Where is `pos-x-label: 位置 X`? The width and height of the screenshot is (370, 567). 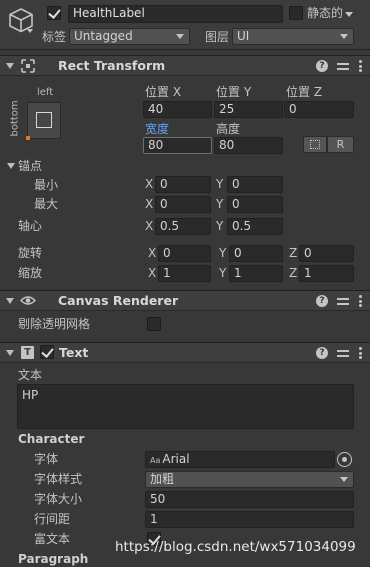
pos-x-label: 位置 X is located at coordinates (163, 92).